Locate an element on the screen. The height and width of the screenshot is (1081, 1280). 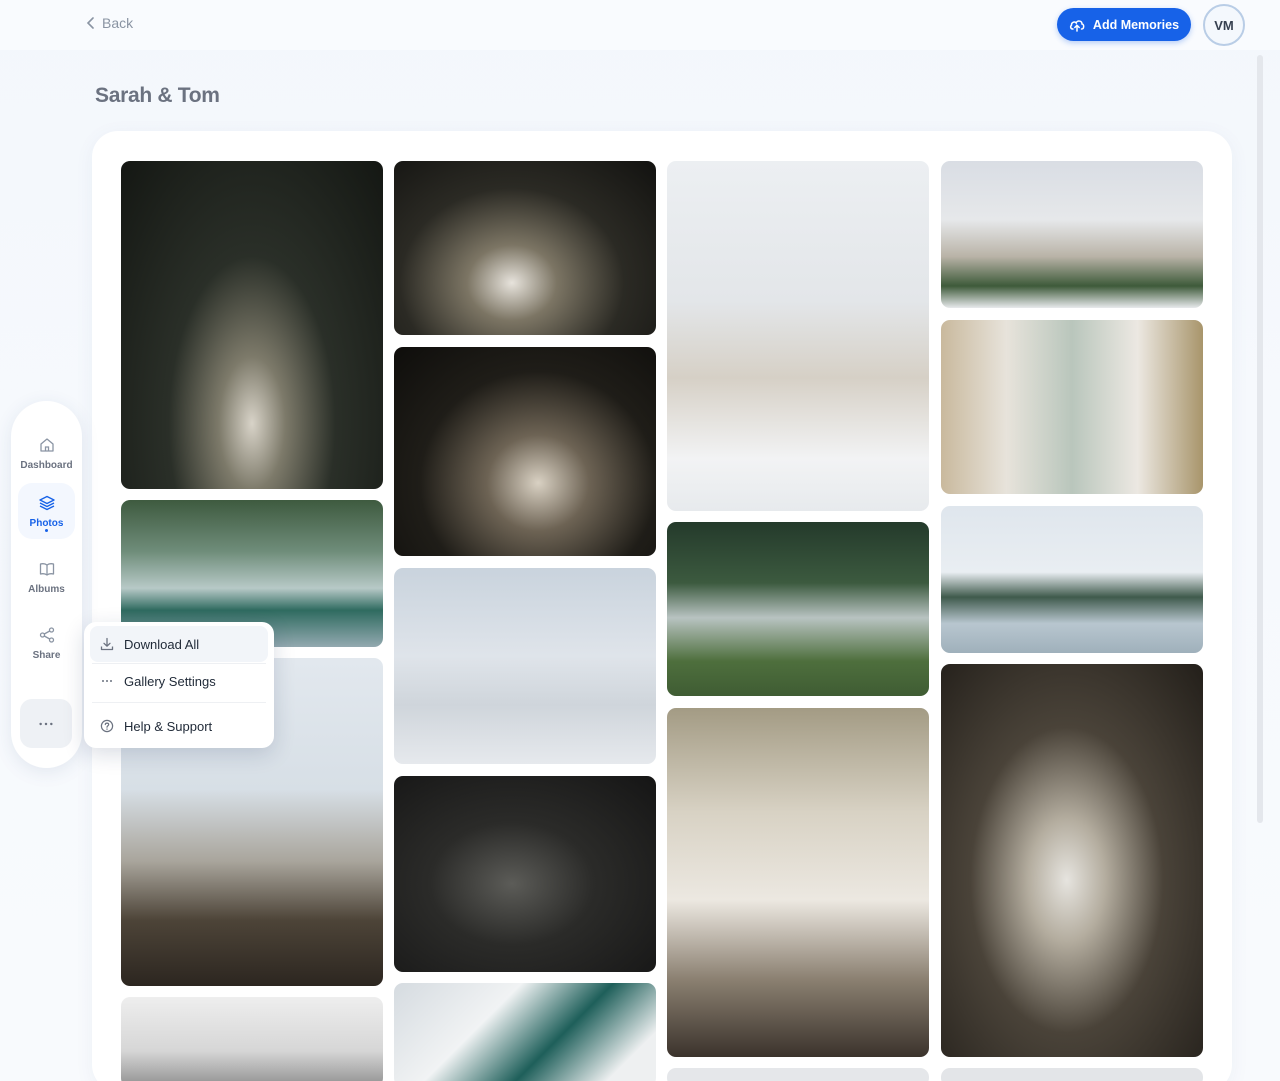
menu-item-gallery-settings: Gallery Settings is located at coordinates (179, 681).